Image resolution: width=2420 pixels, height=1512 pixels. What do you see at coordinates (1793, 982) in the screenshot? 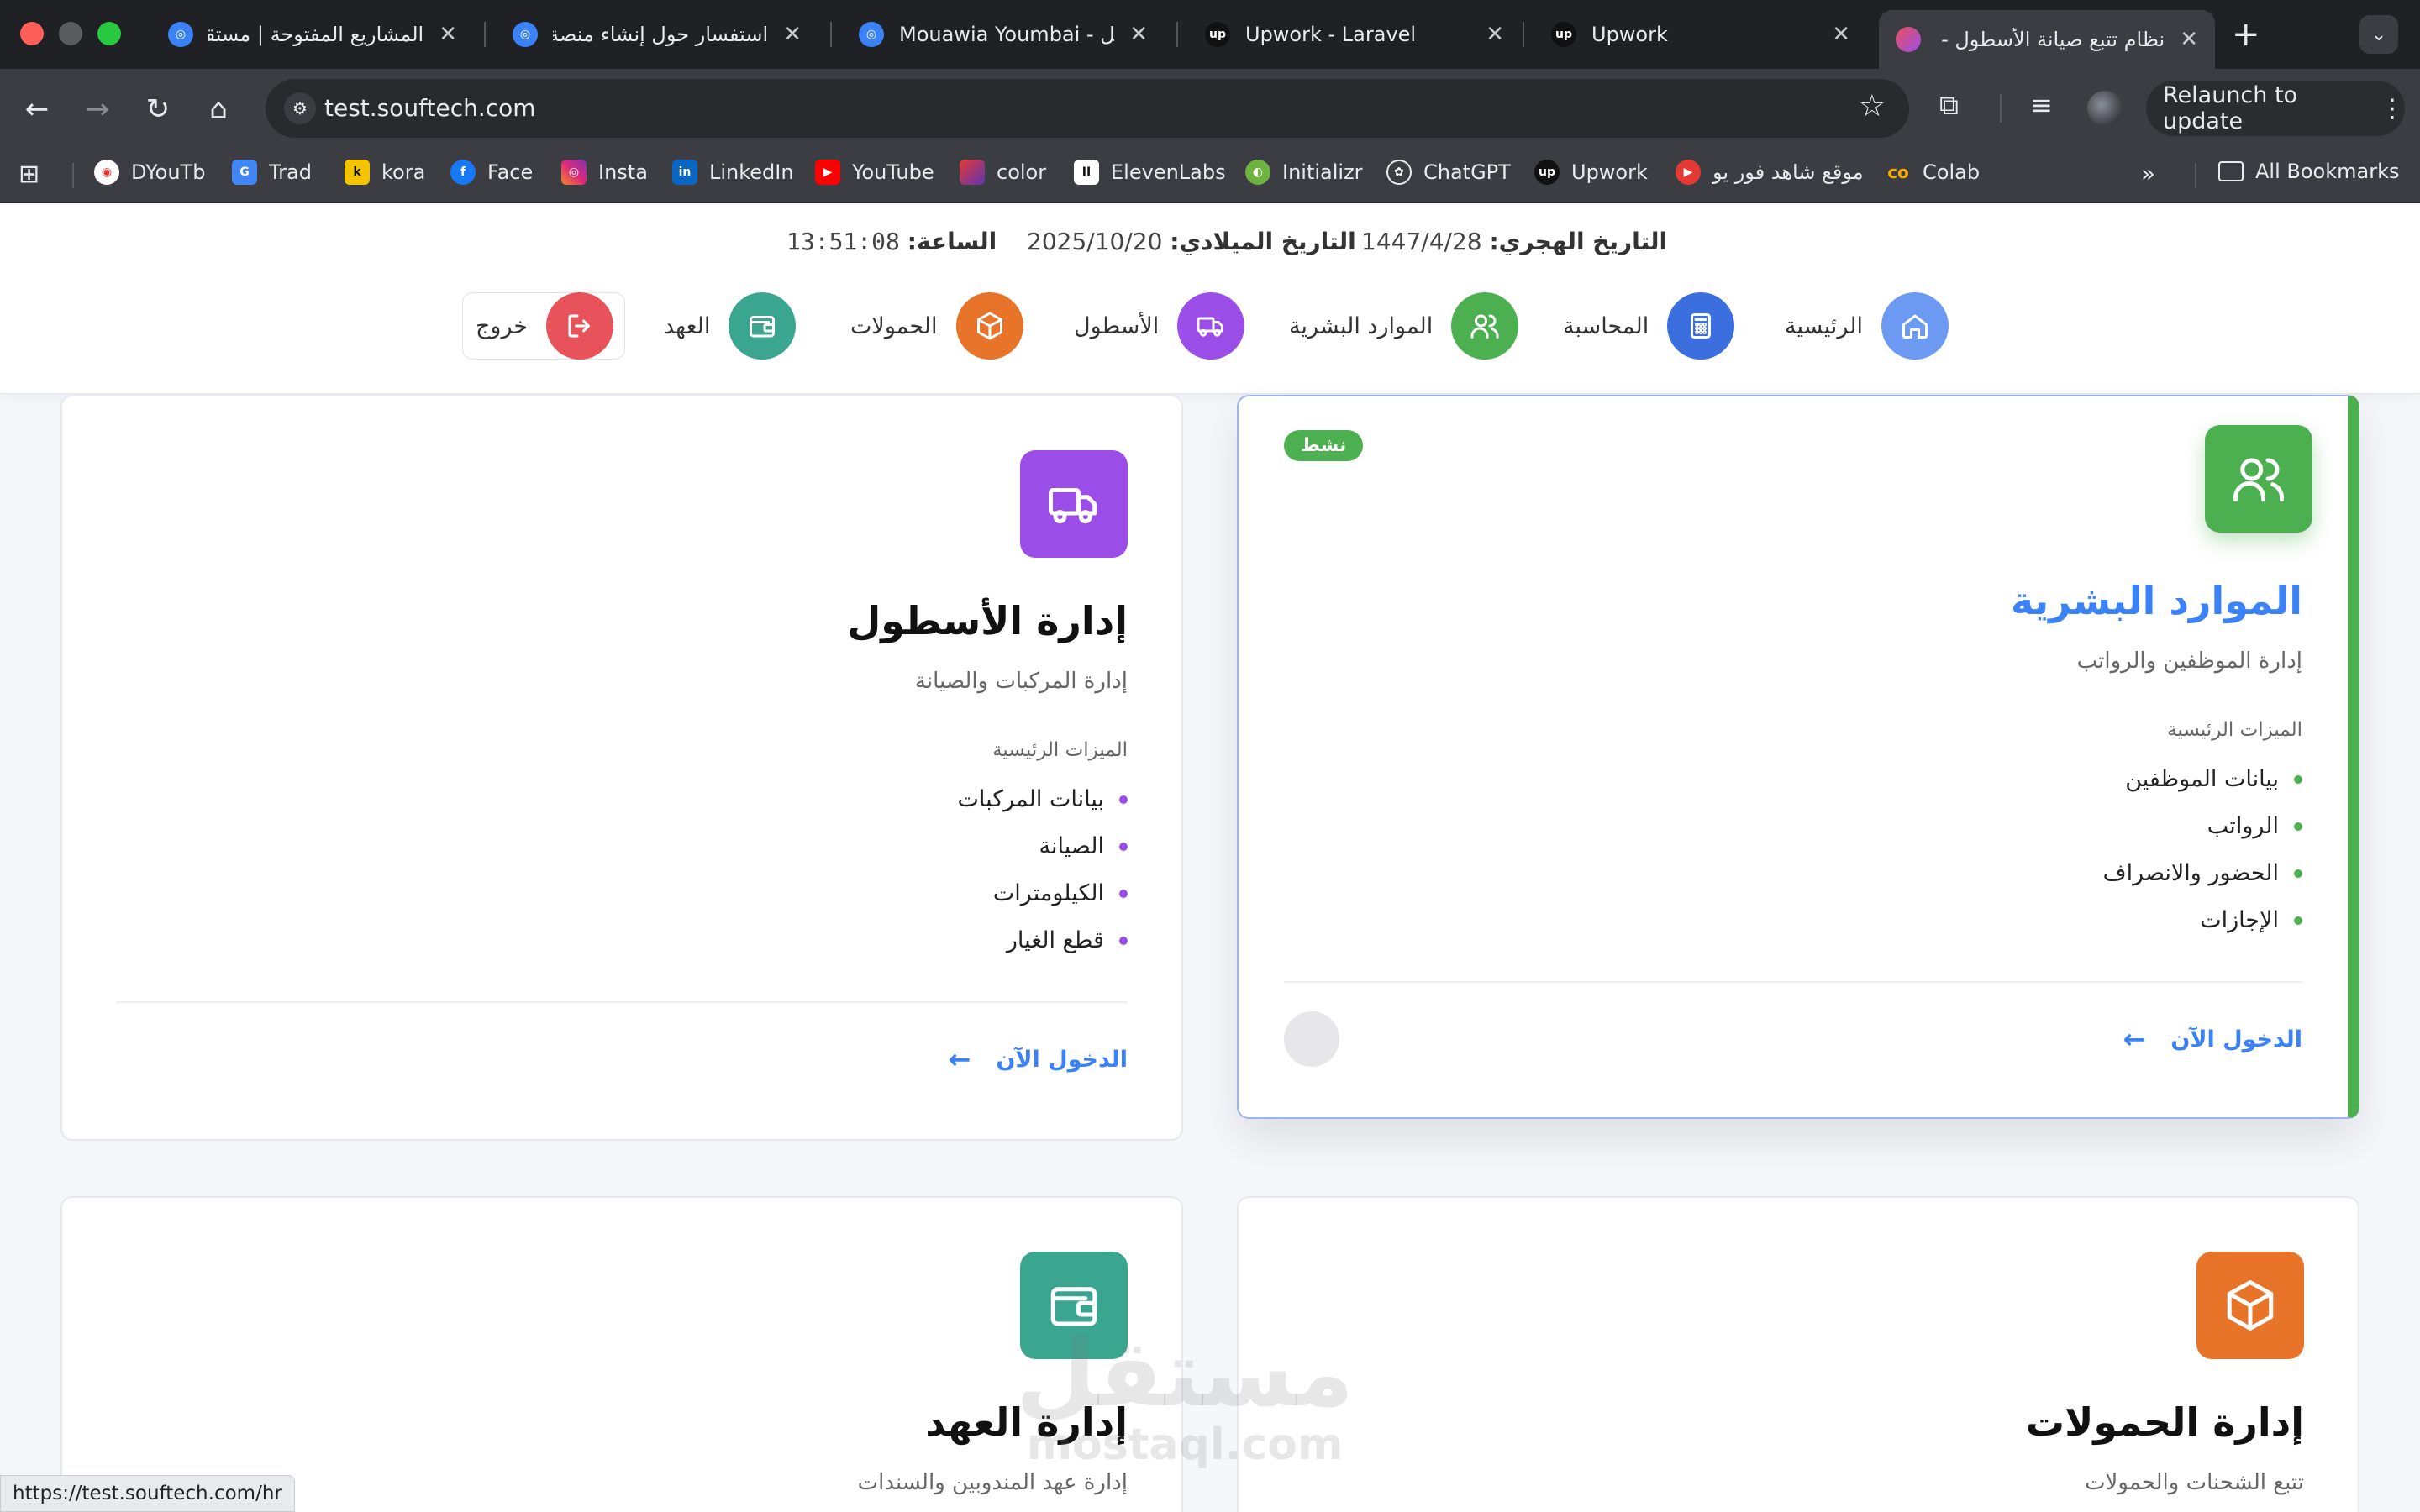
I see `card-divider` at bounding box center [1793, 982].